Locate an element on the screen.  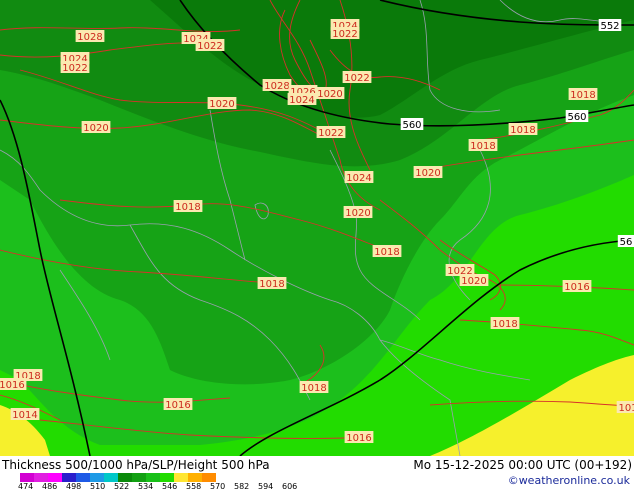
isobar-label: 1014 is located at coordinates (25, 414).